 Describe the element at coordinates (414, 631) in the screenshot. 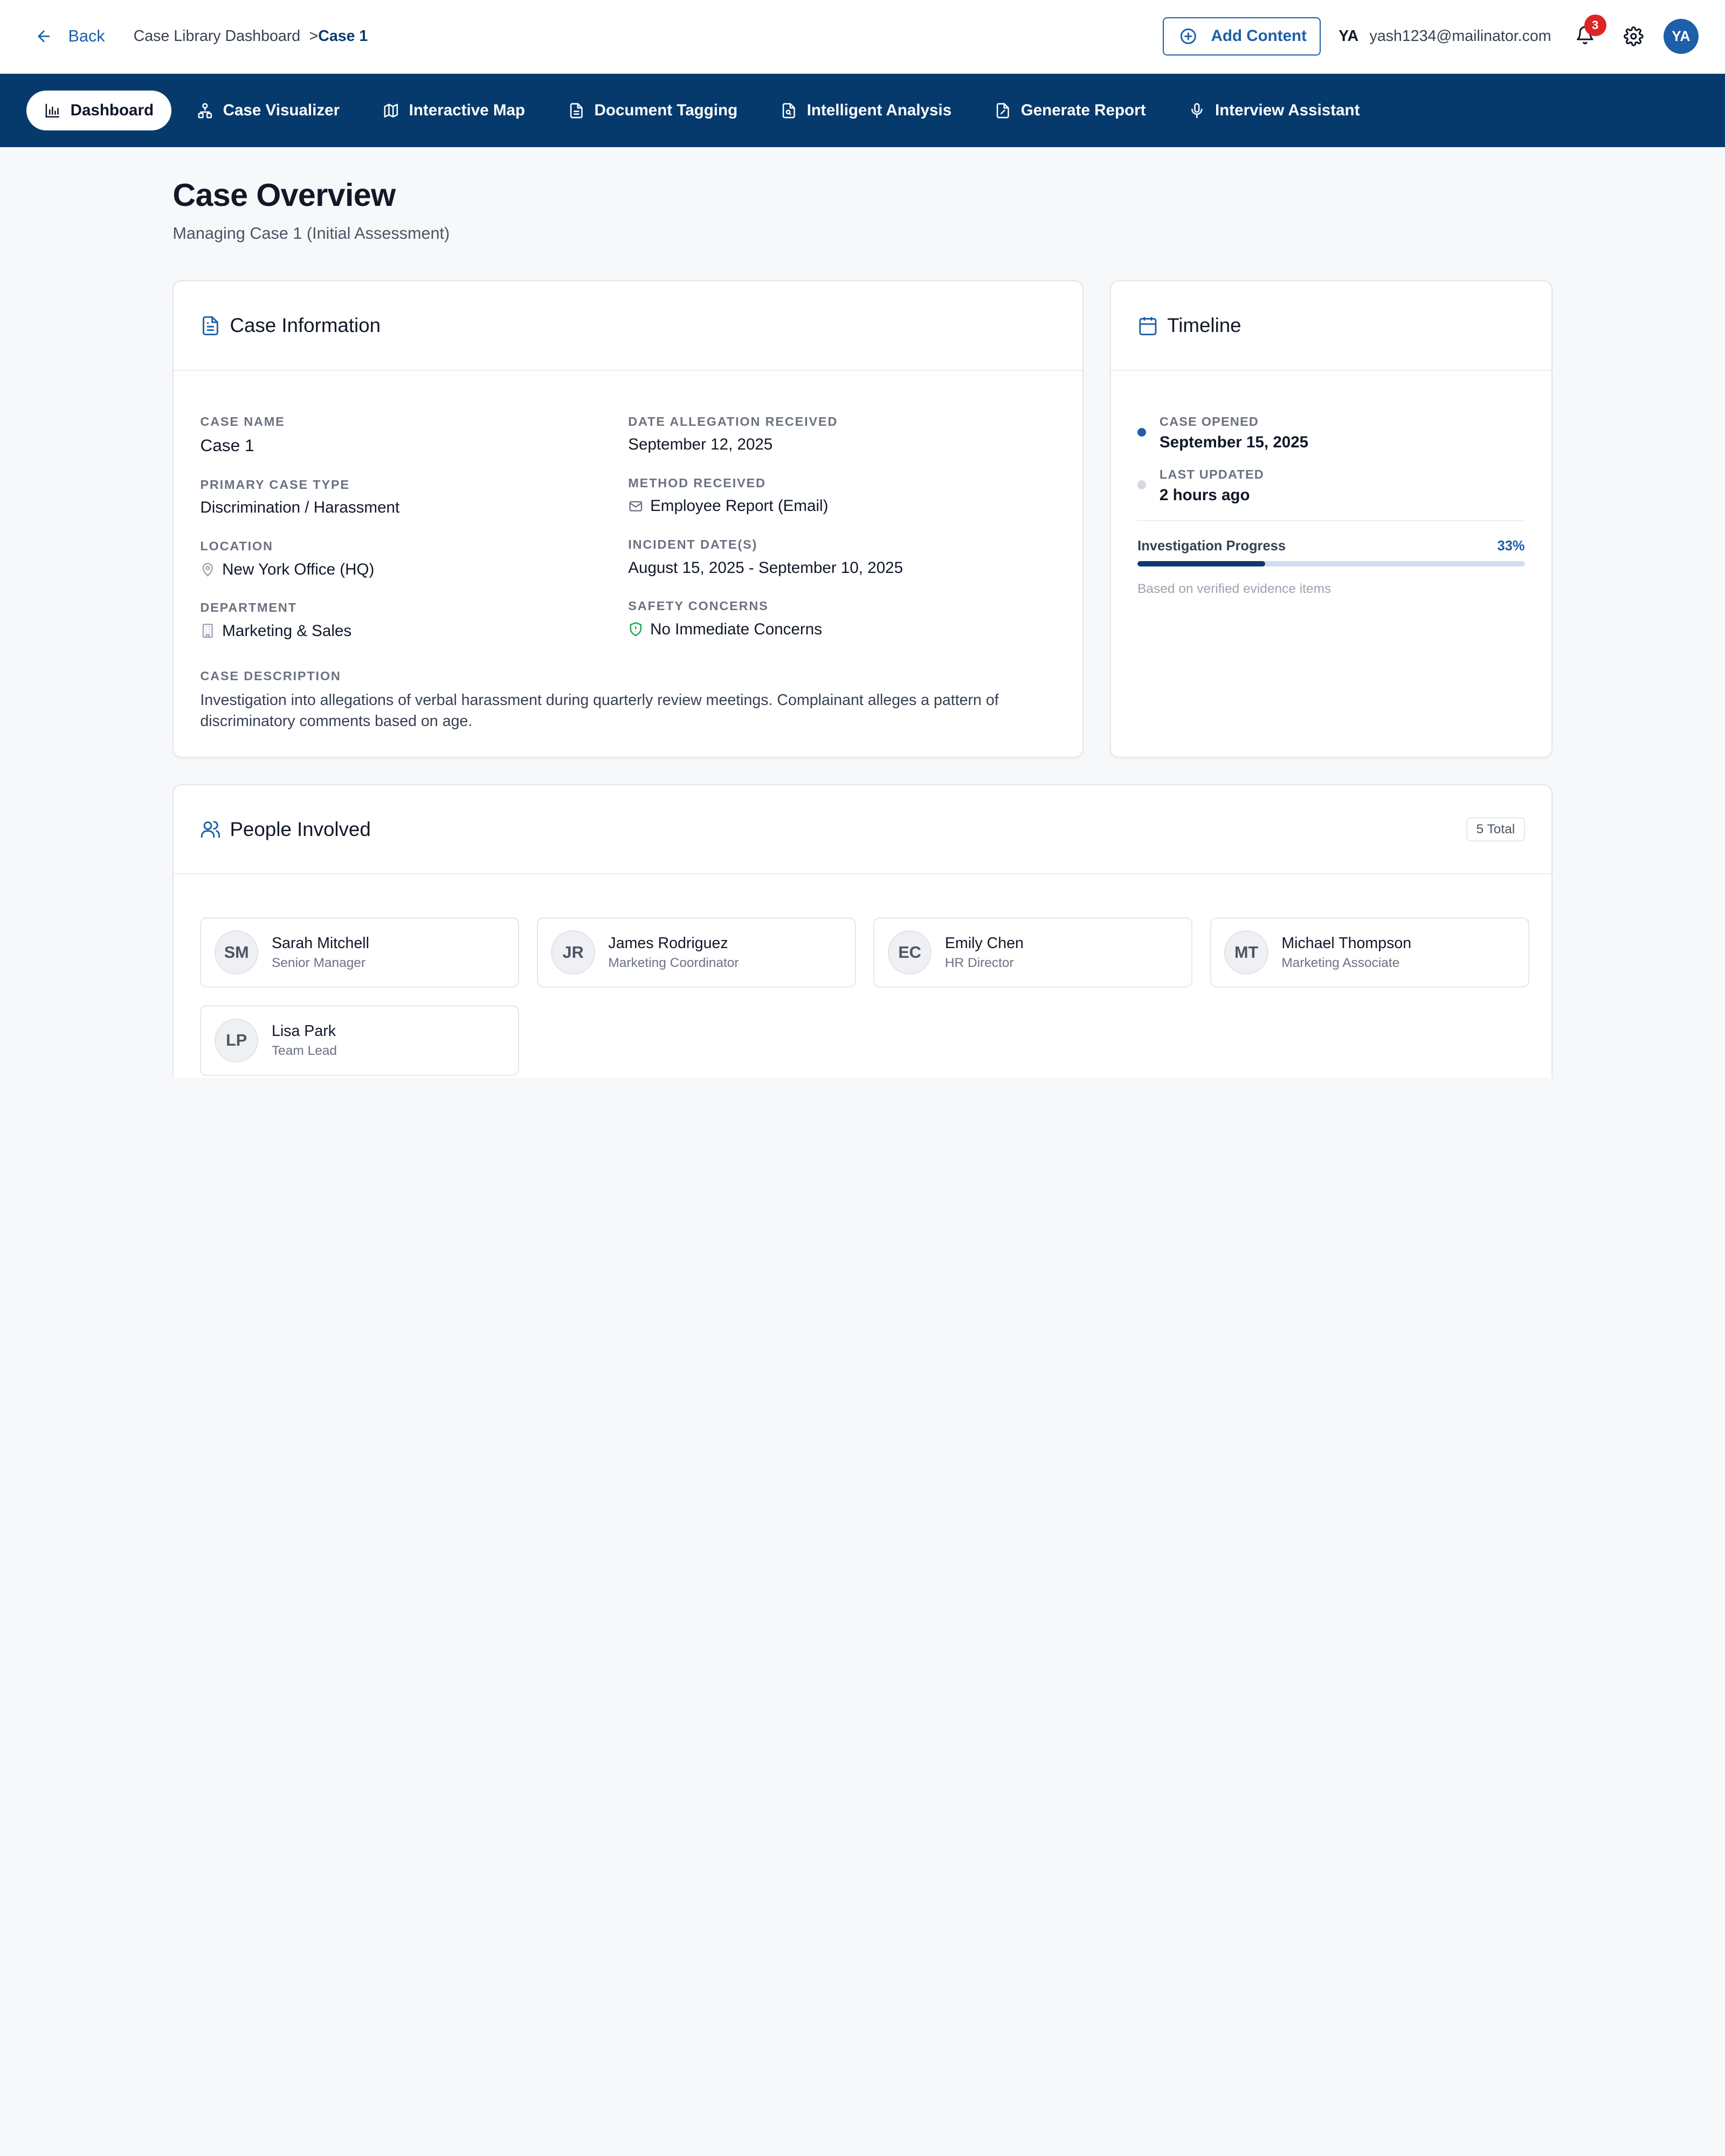

I see `field-value: Marketing & Sales` at that location.